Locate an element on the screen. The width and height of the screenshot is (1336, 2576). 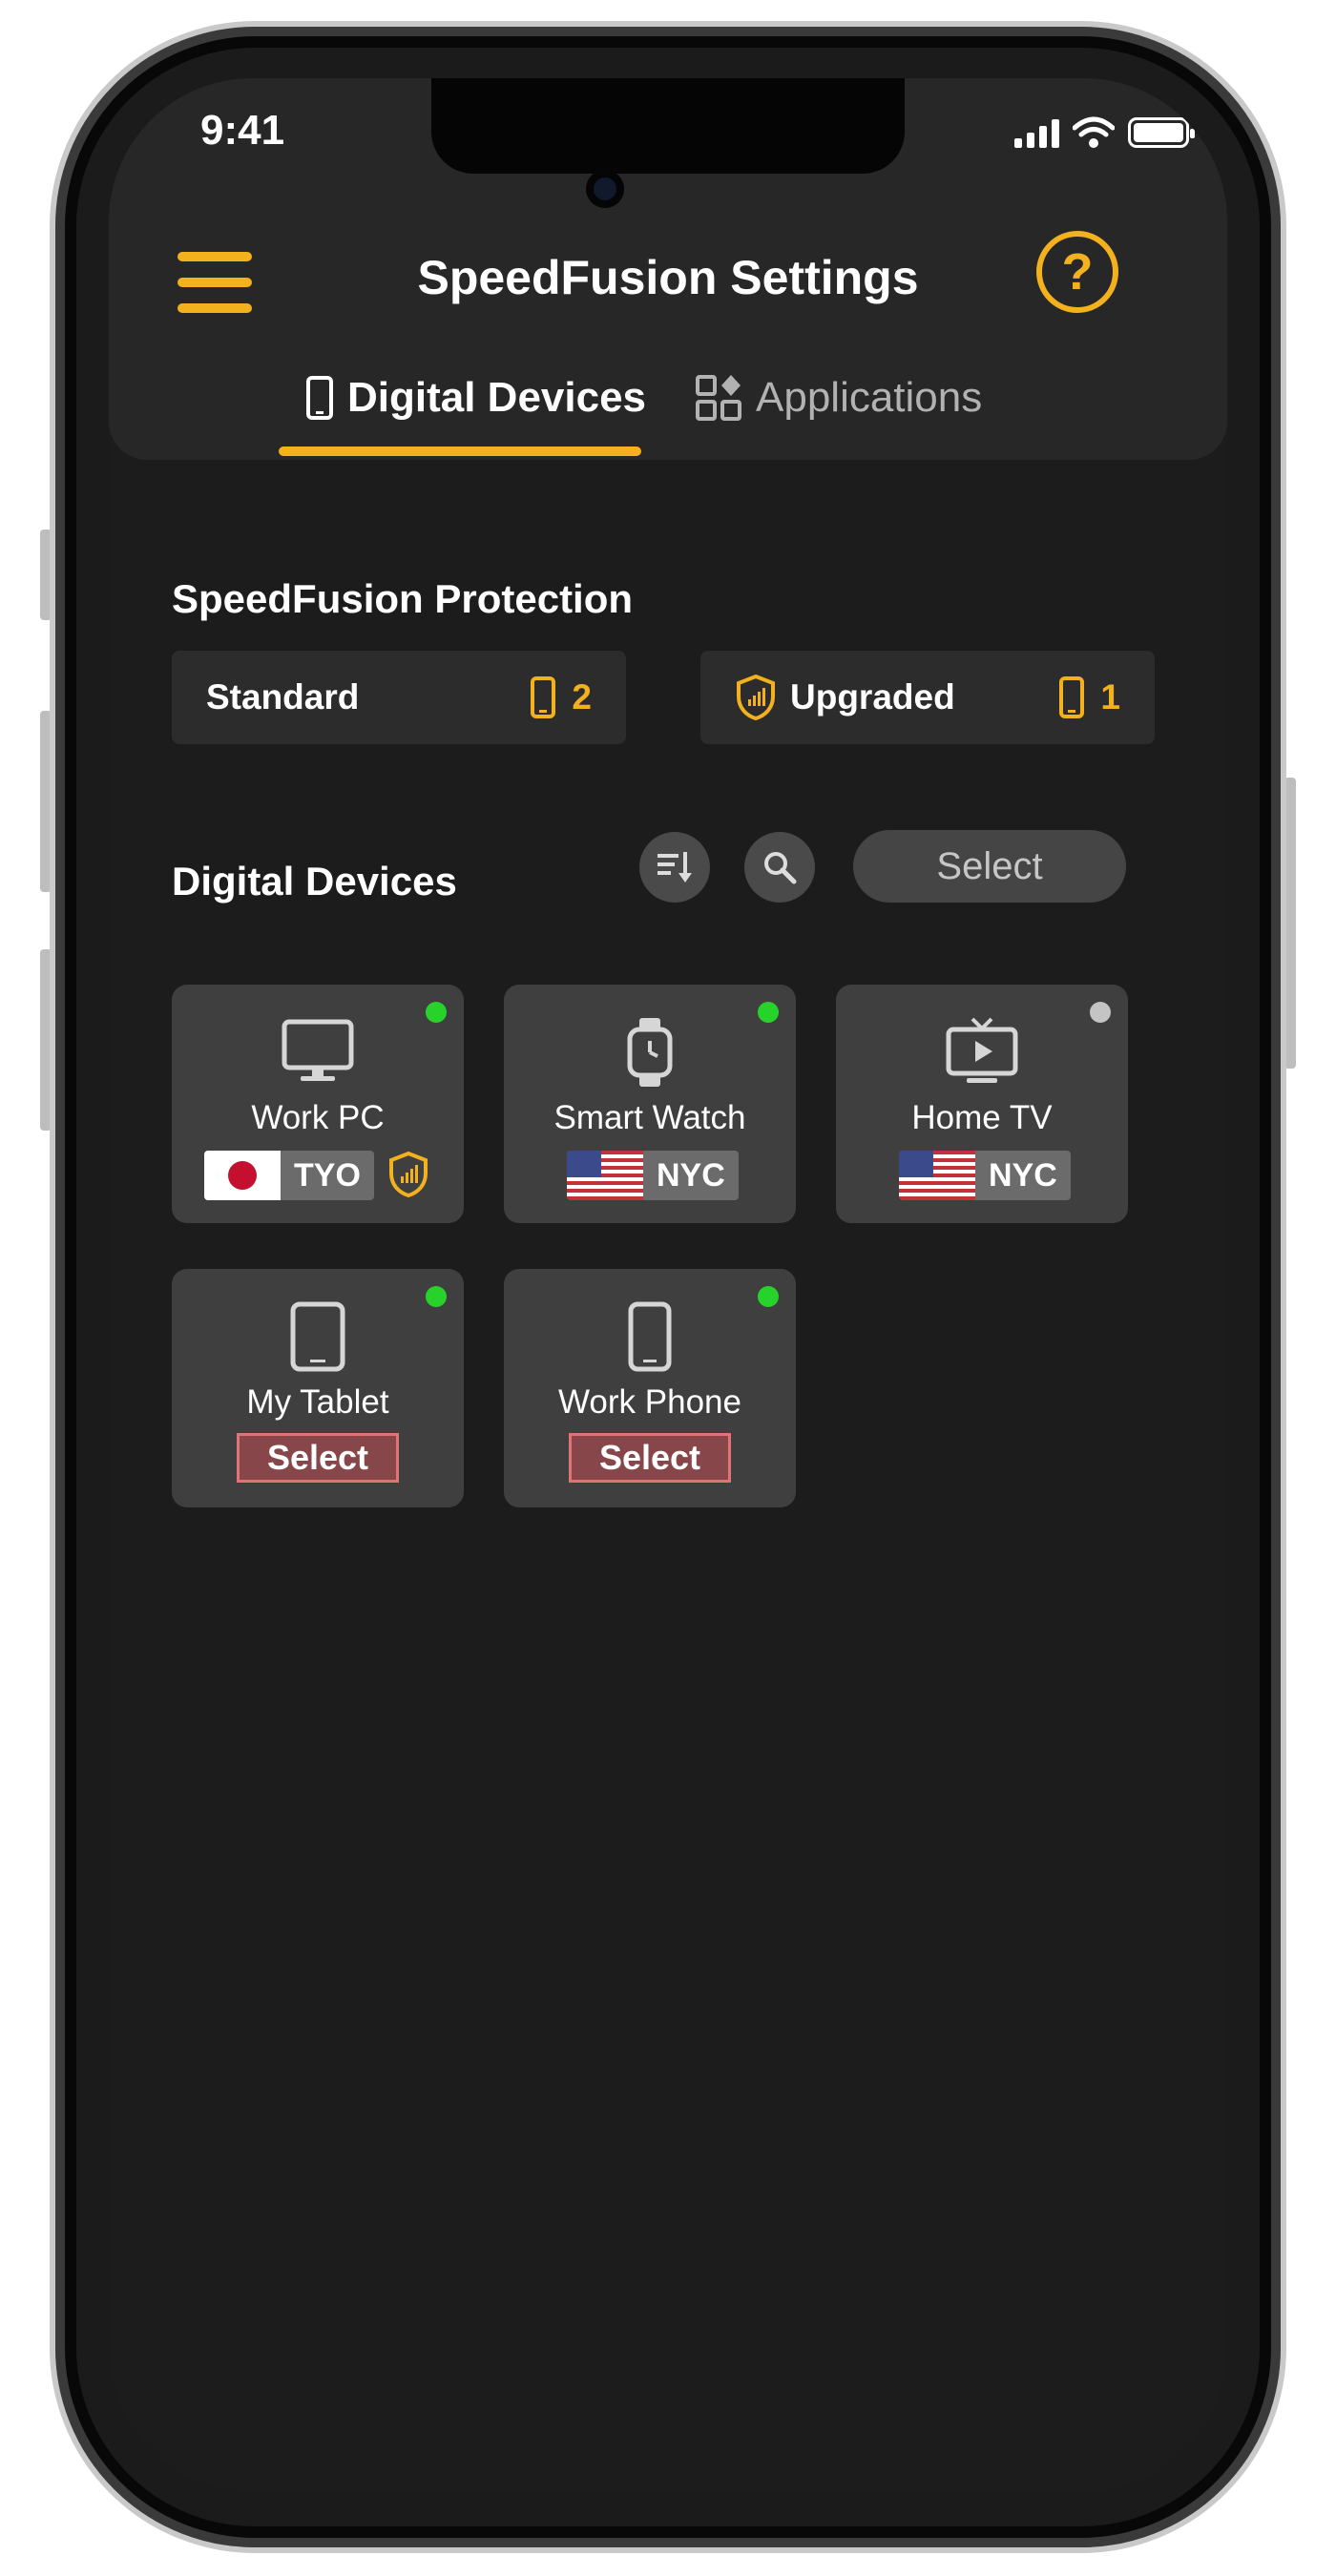
device-name: My Tablet is located at coordinates (317, 1402).